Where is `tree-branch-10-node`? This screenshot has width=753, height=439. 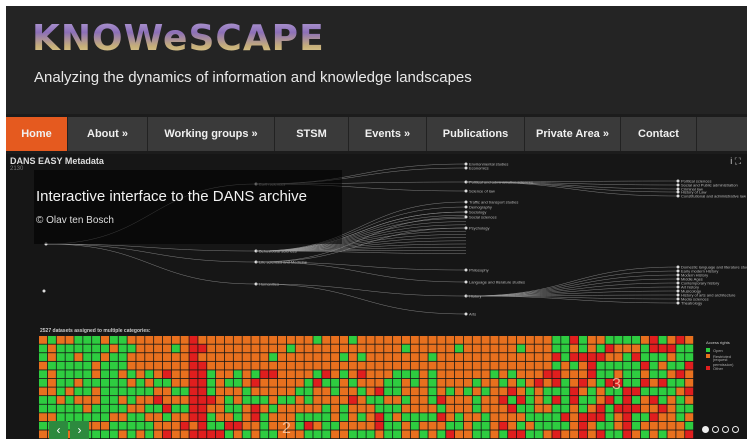 tree-branch-10-node is located at coordinates (466, 282).